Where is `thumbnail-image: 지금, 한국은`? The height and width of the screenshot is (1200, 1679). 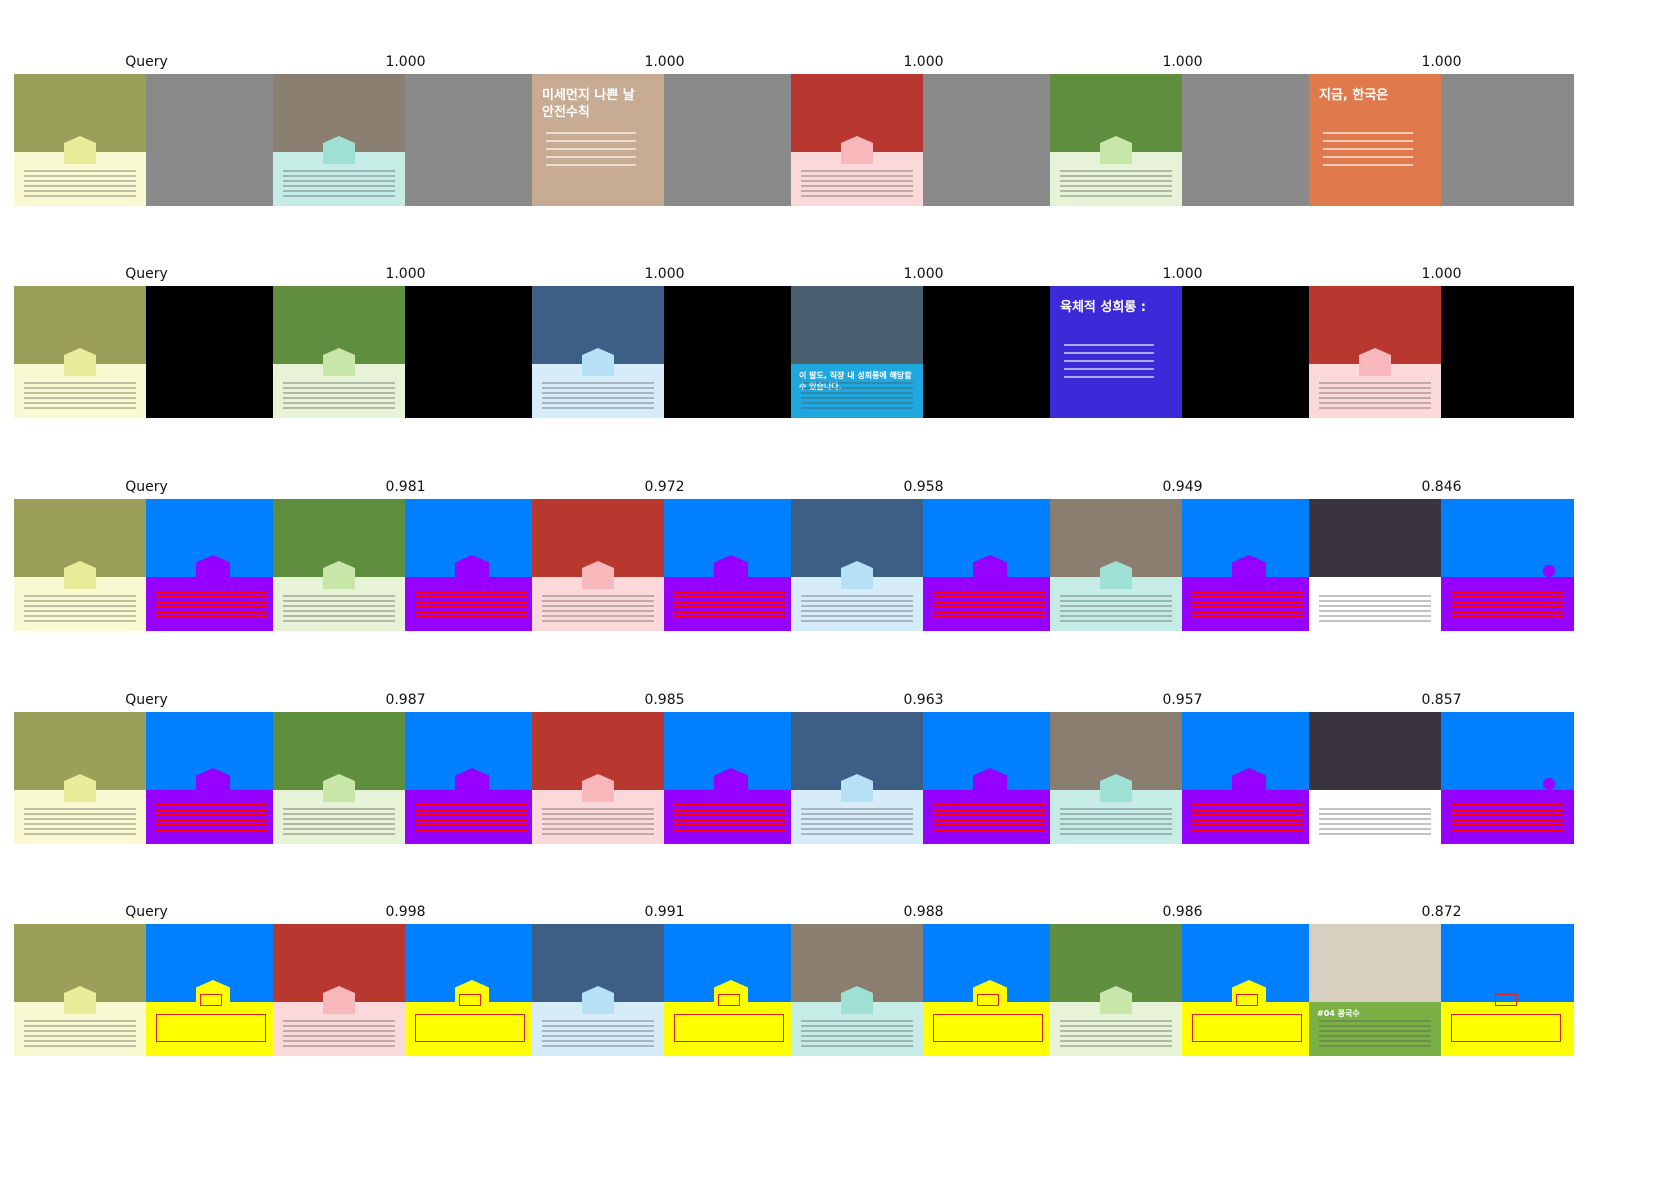 thumbnail-image: 지금, 한국은 is located at coordinates (1375, 140).